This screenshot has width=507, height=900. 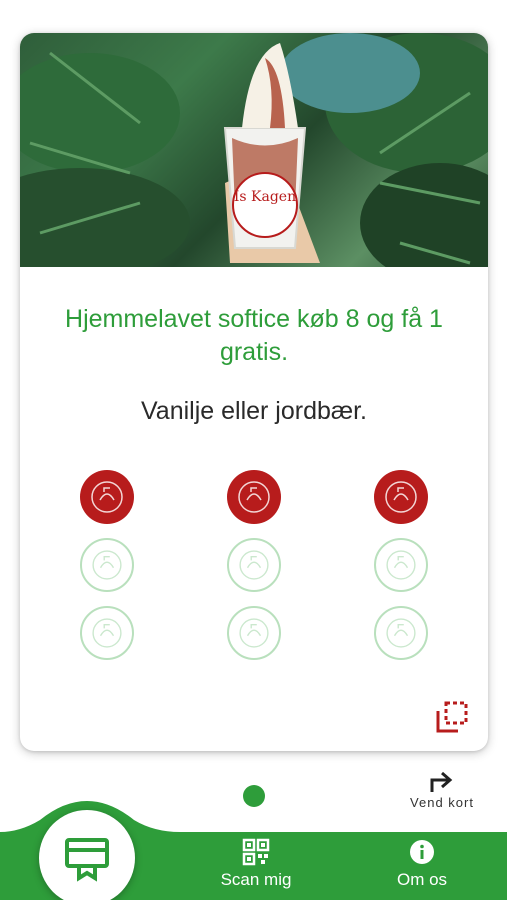 I want to click on nav-om-os-label: Om os, so click(x=422, y=879).